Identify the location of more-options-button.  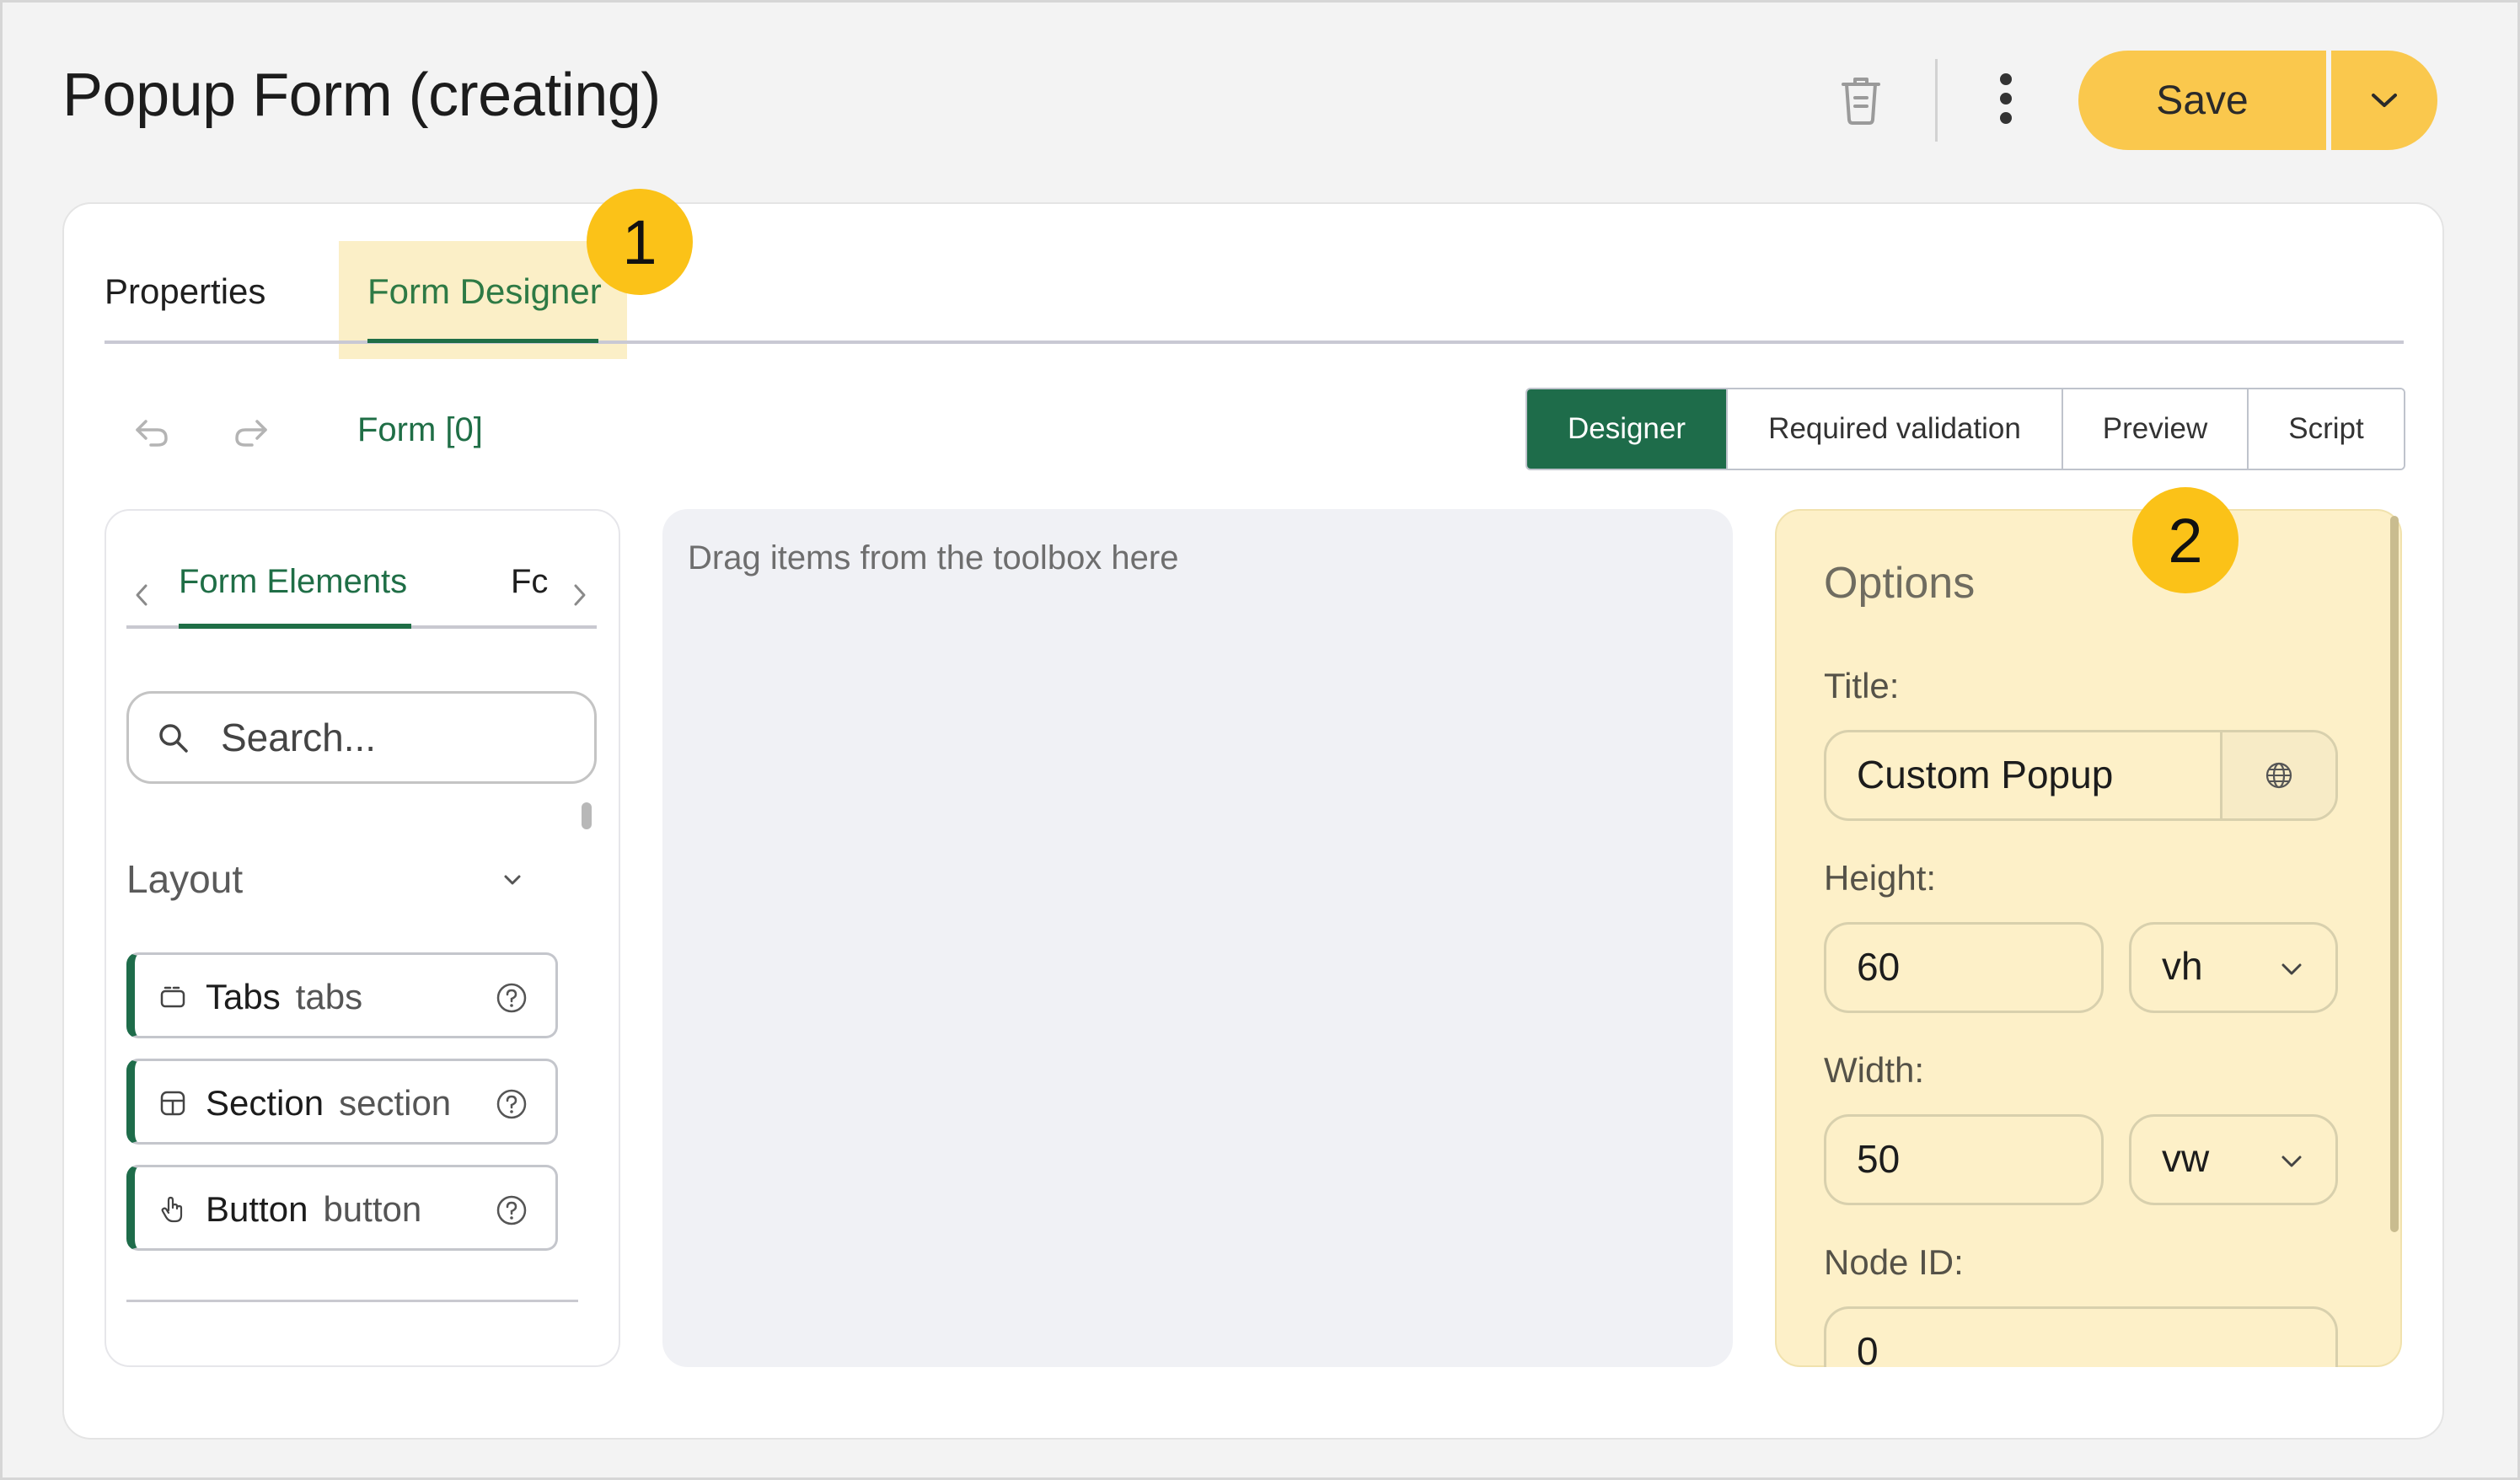
(2006, 99).